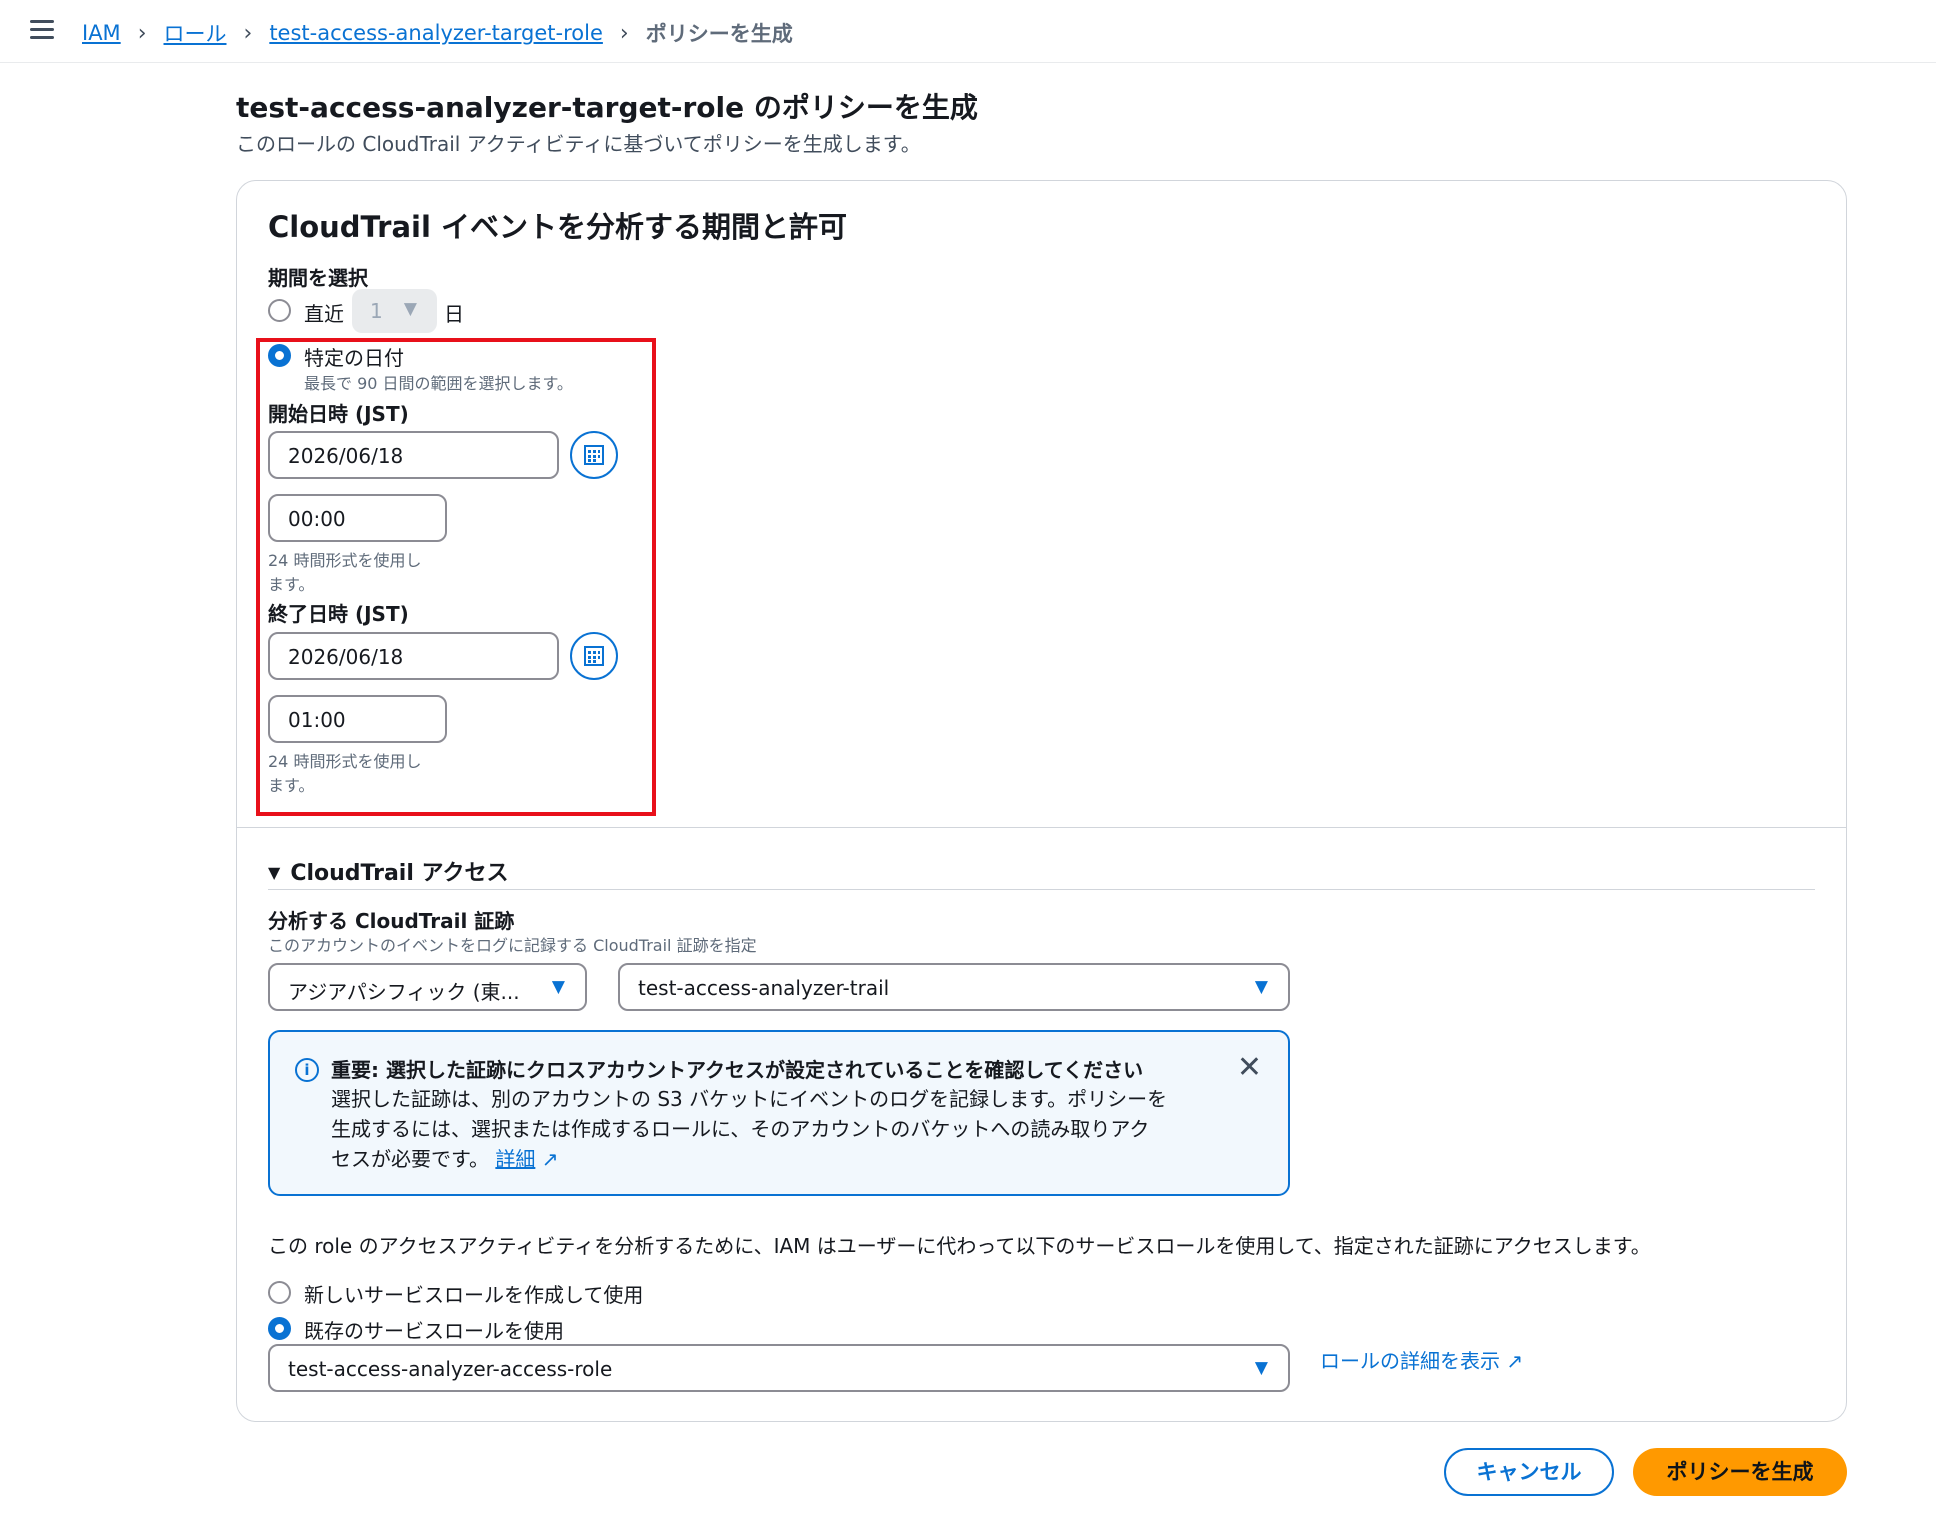  Describe the element at coordinates (345, 560) in the screenshot. I see `start-time-hint-1: 24 時間形式を使用し` at that location.